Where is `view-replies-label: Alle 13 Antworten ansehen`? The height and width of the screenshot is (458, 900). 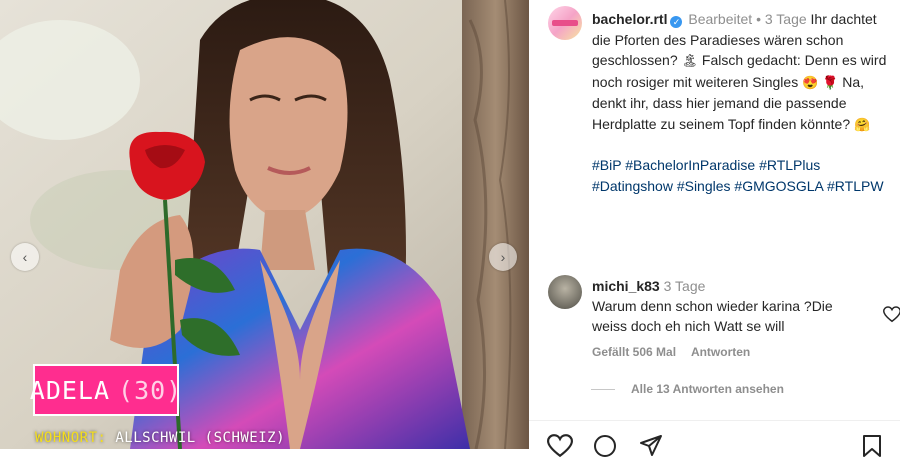
view-replies-label: Alle 13 Antworten ansehen is located at coordinates (707, 389).